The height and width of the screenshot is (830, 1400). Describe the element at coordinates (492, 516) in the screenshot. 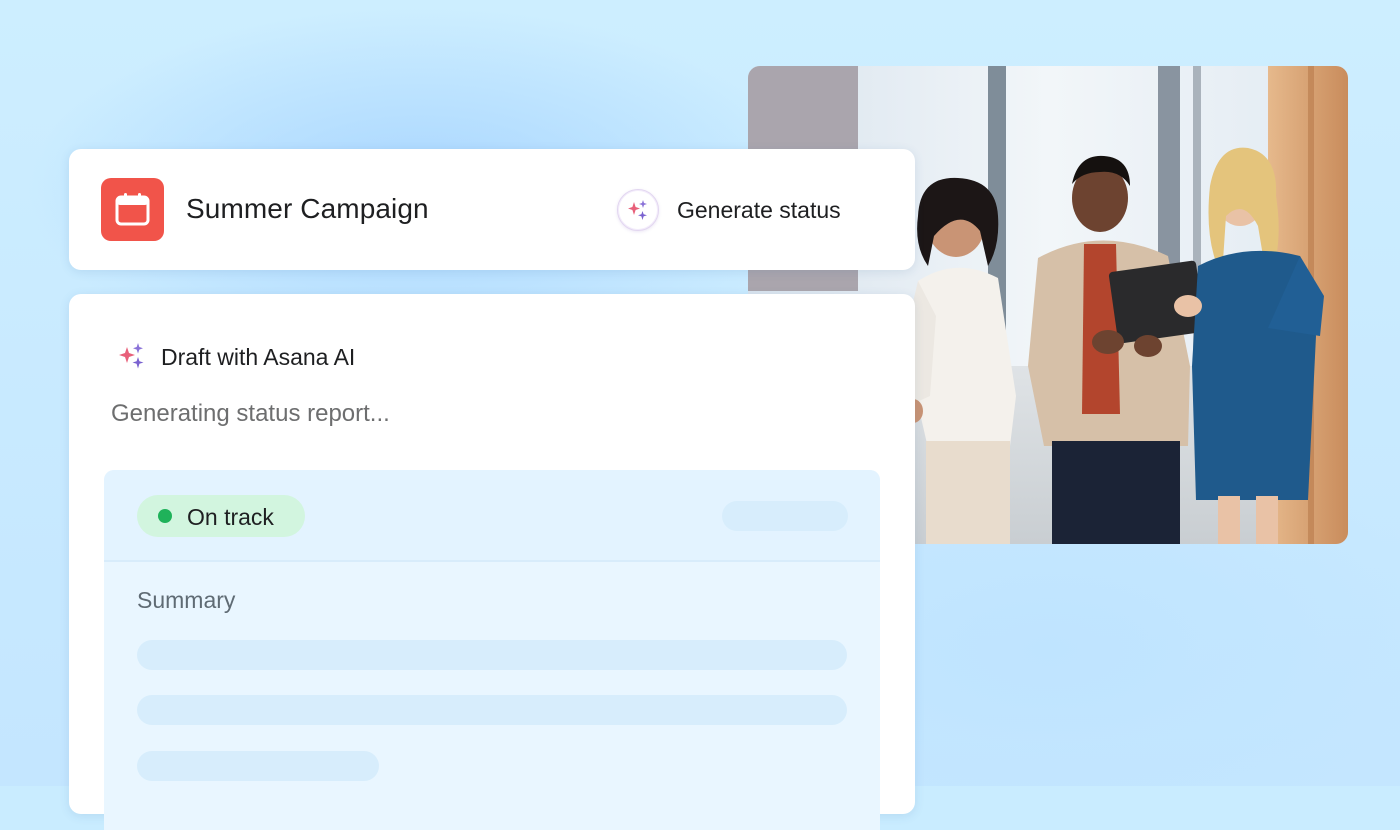

I see `report-header: On track` at that location.